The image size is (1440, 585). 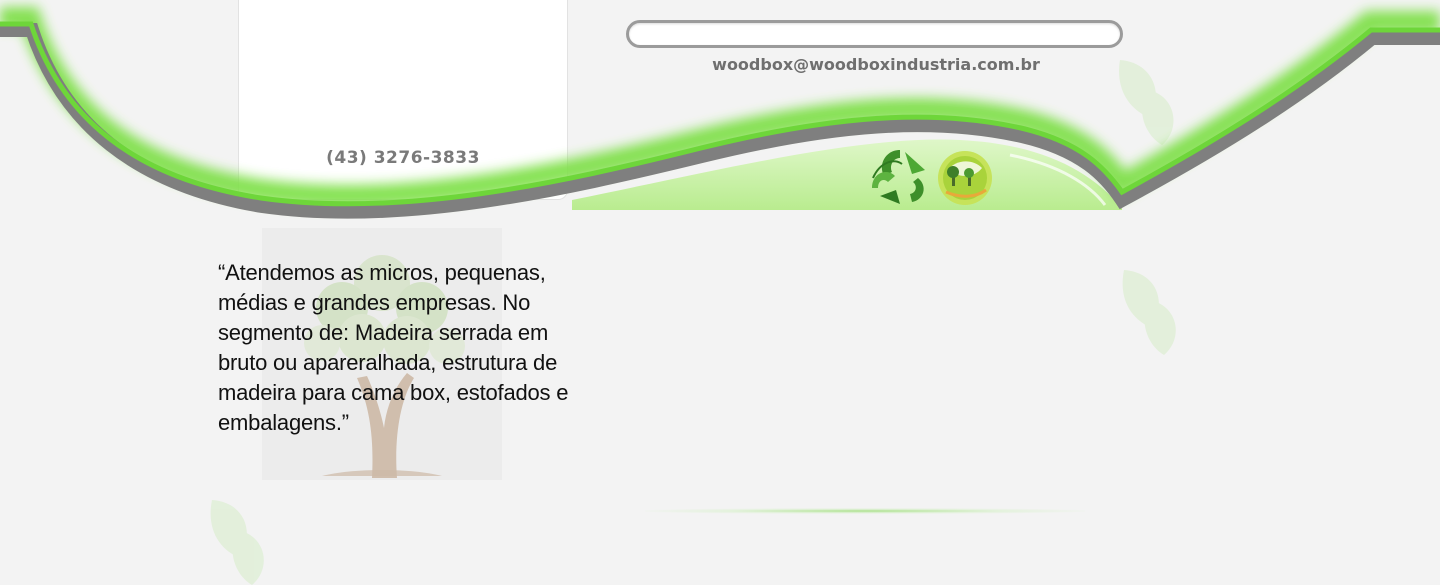 What do you see at coordinates (898, 177) in the screenshot?
I see `recycle-leaf-icon` at bounding box center [898, 177].